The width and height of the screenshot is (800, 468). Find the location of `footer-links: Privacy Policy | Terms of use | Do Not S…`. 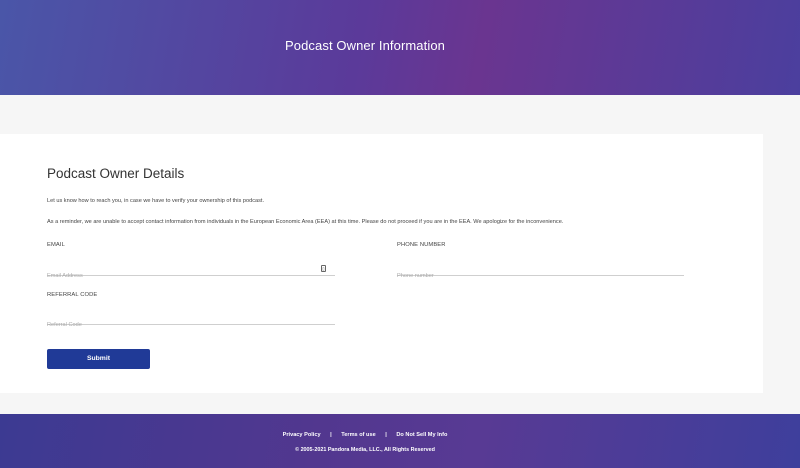

footer-links: Privacy Policy | Terms of use | Do Not S… is located at coordinates (365, 435).